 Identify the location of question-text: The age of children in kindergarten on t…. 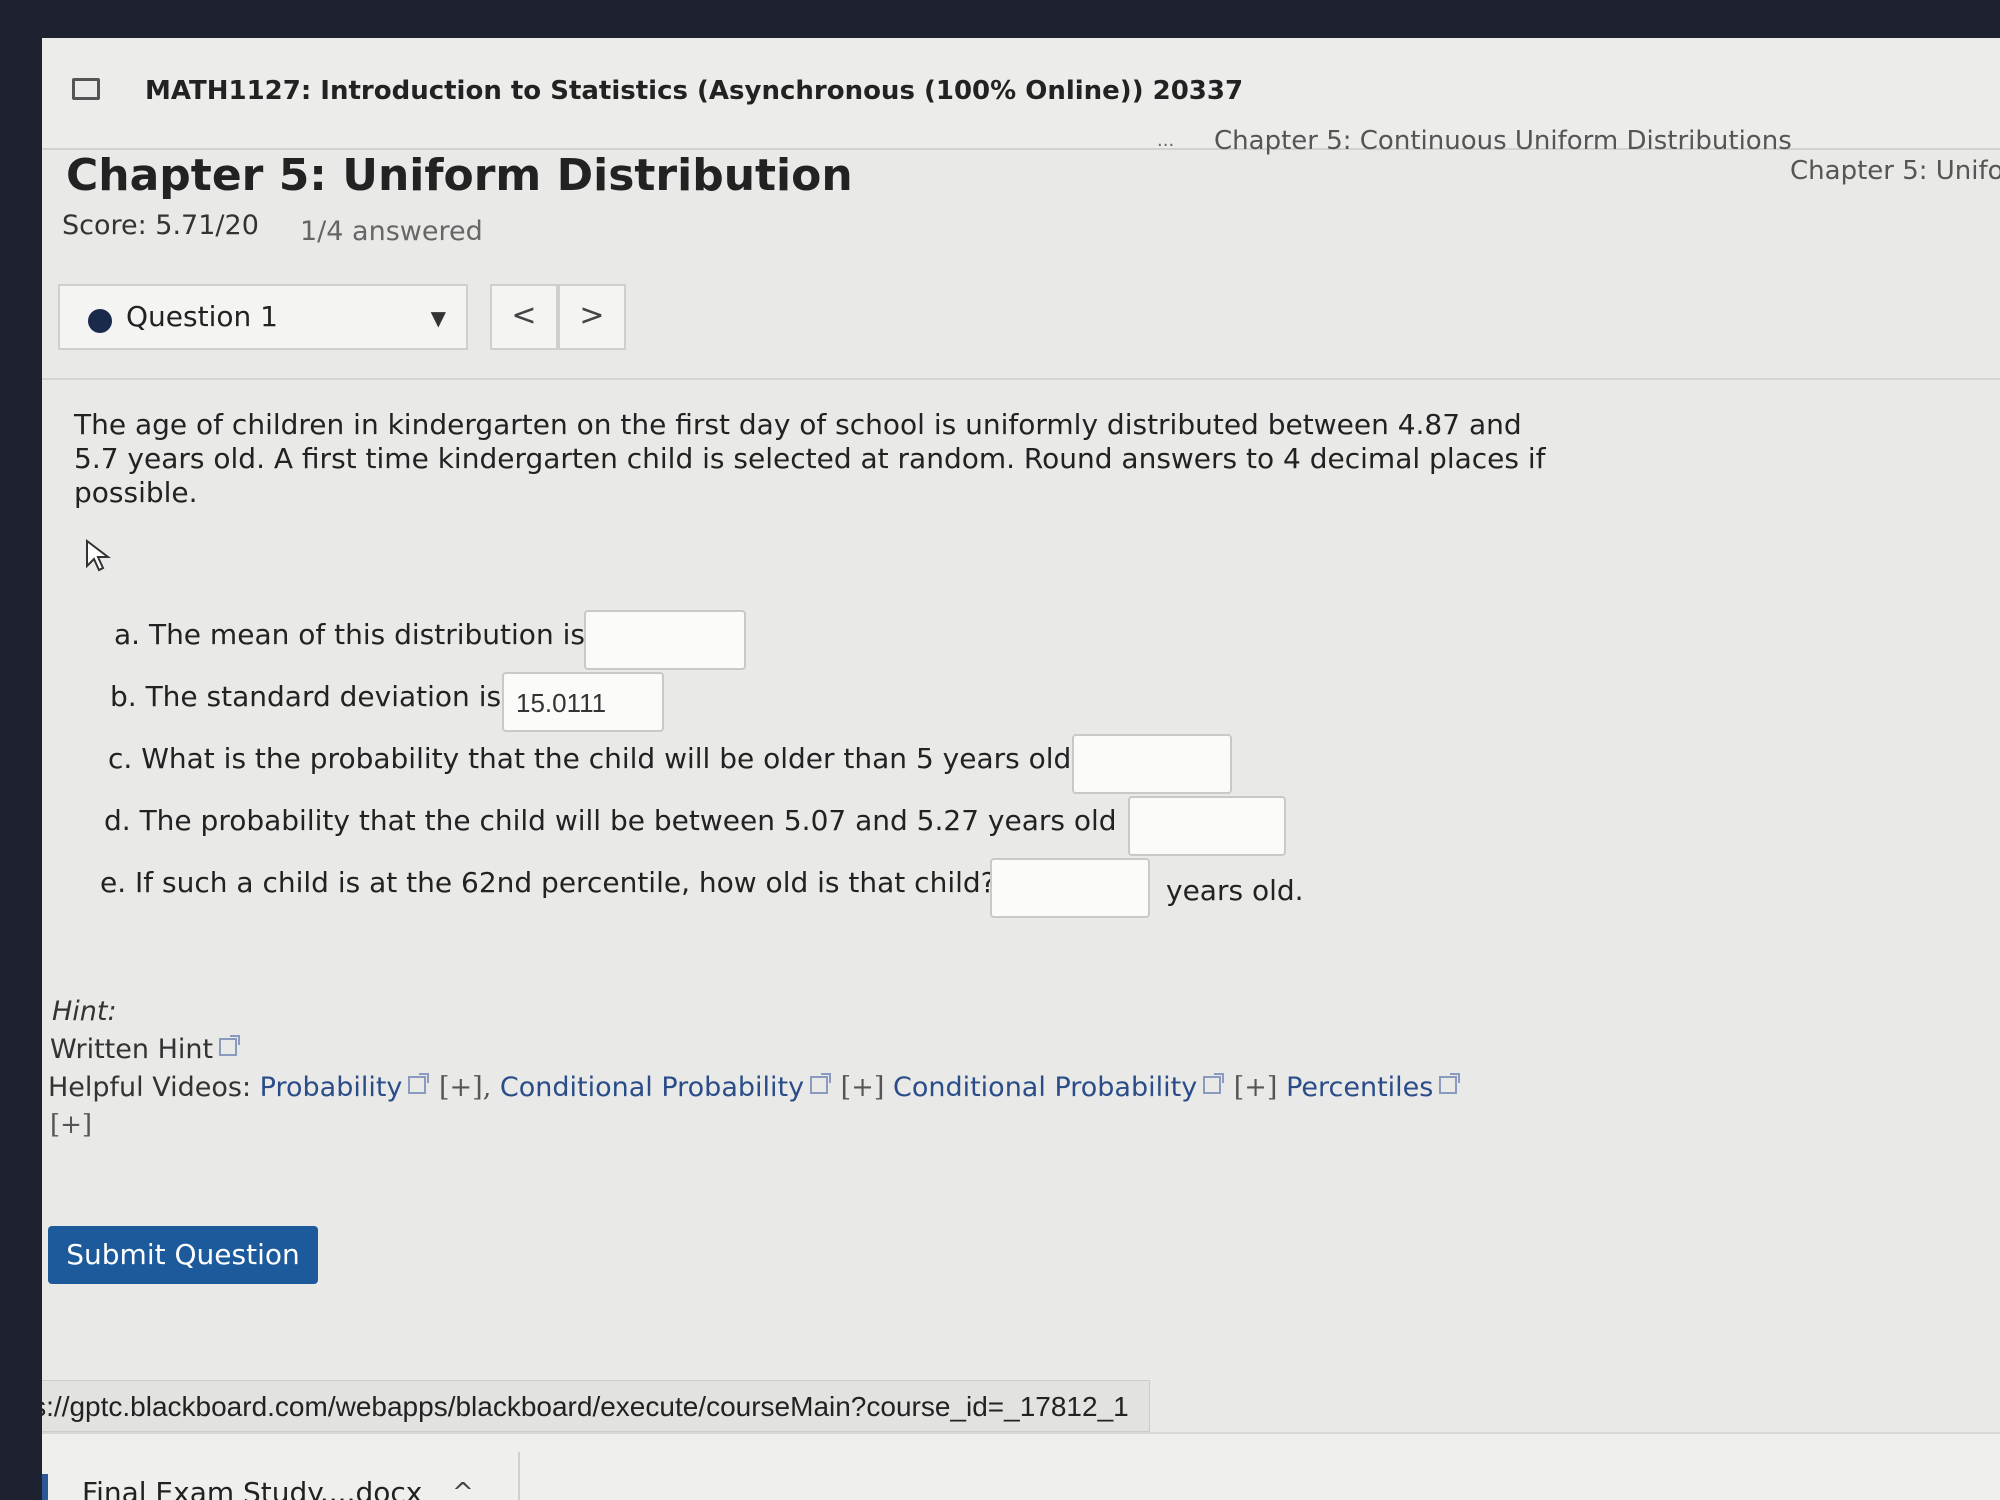
(810, 458).